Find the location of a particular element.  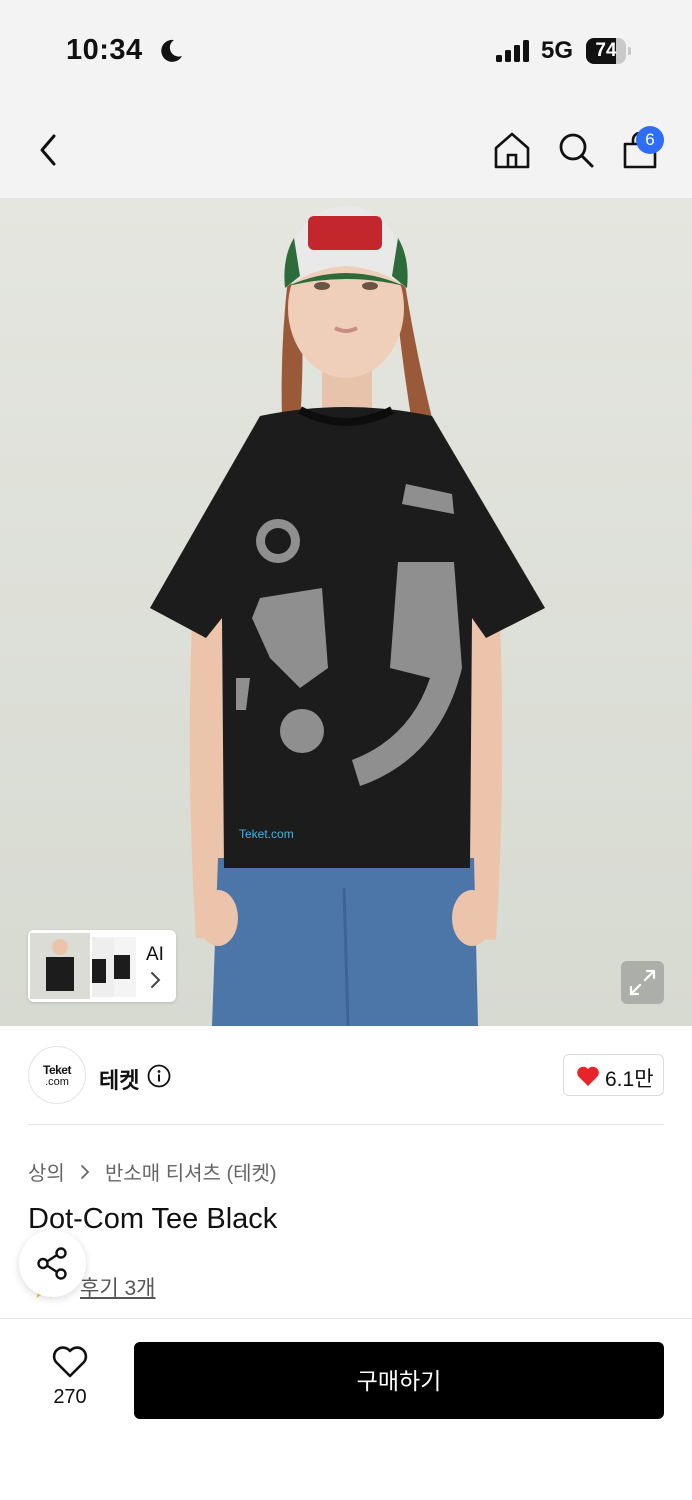

share-icon is located at coordinates (52, 1263).